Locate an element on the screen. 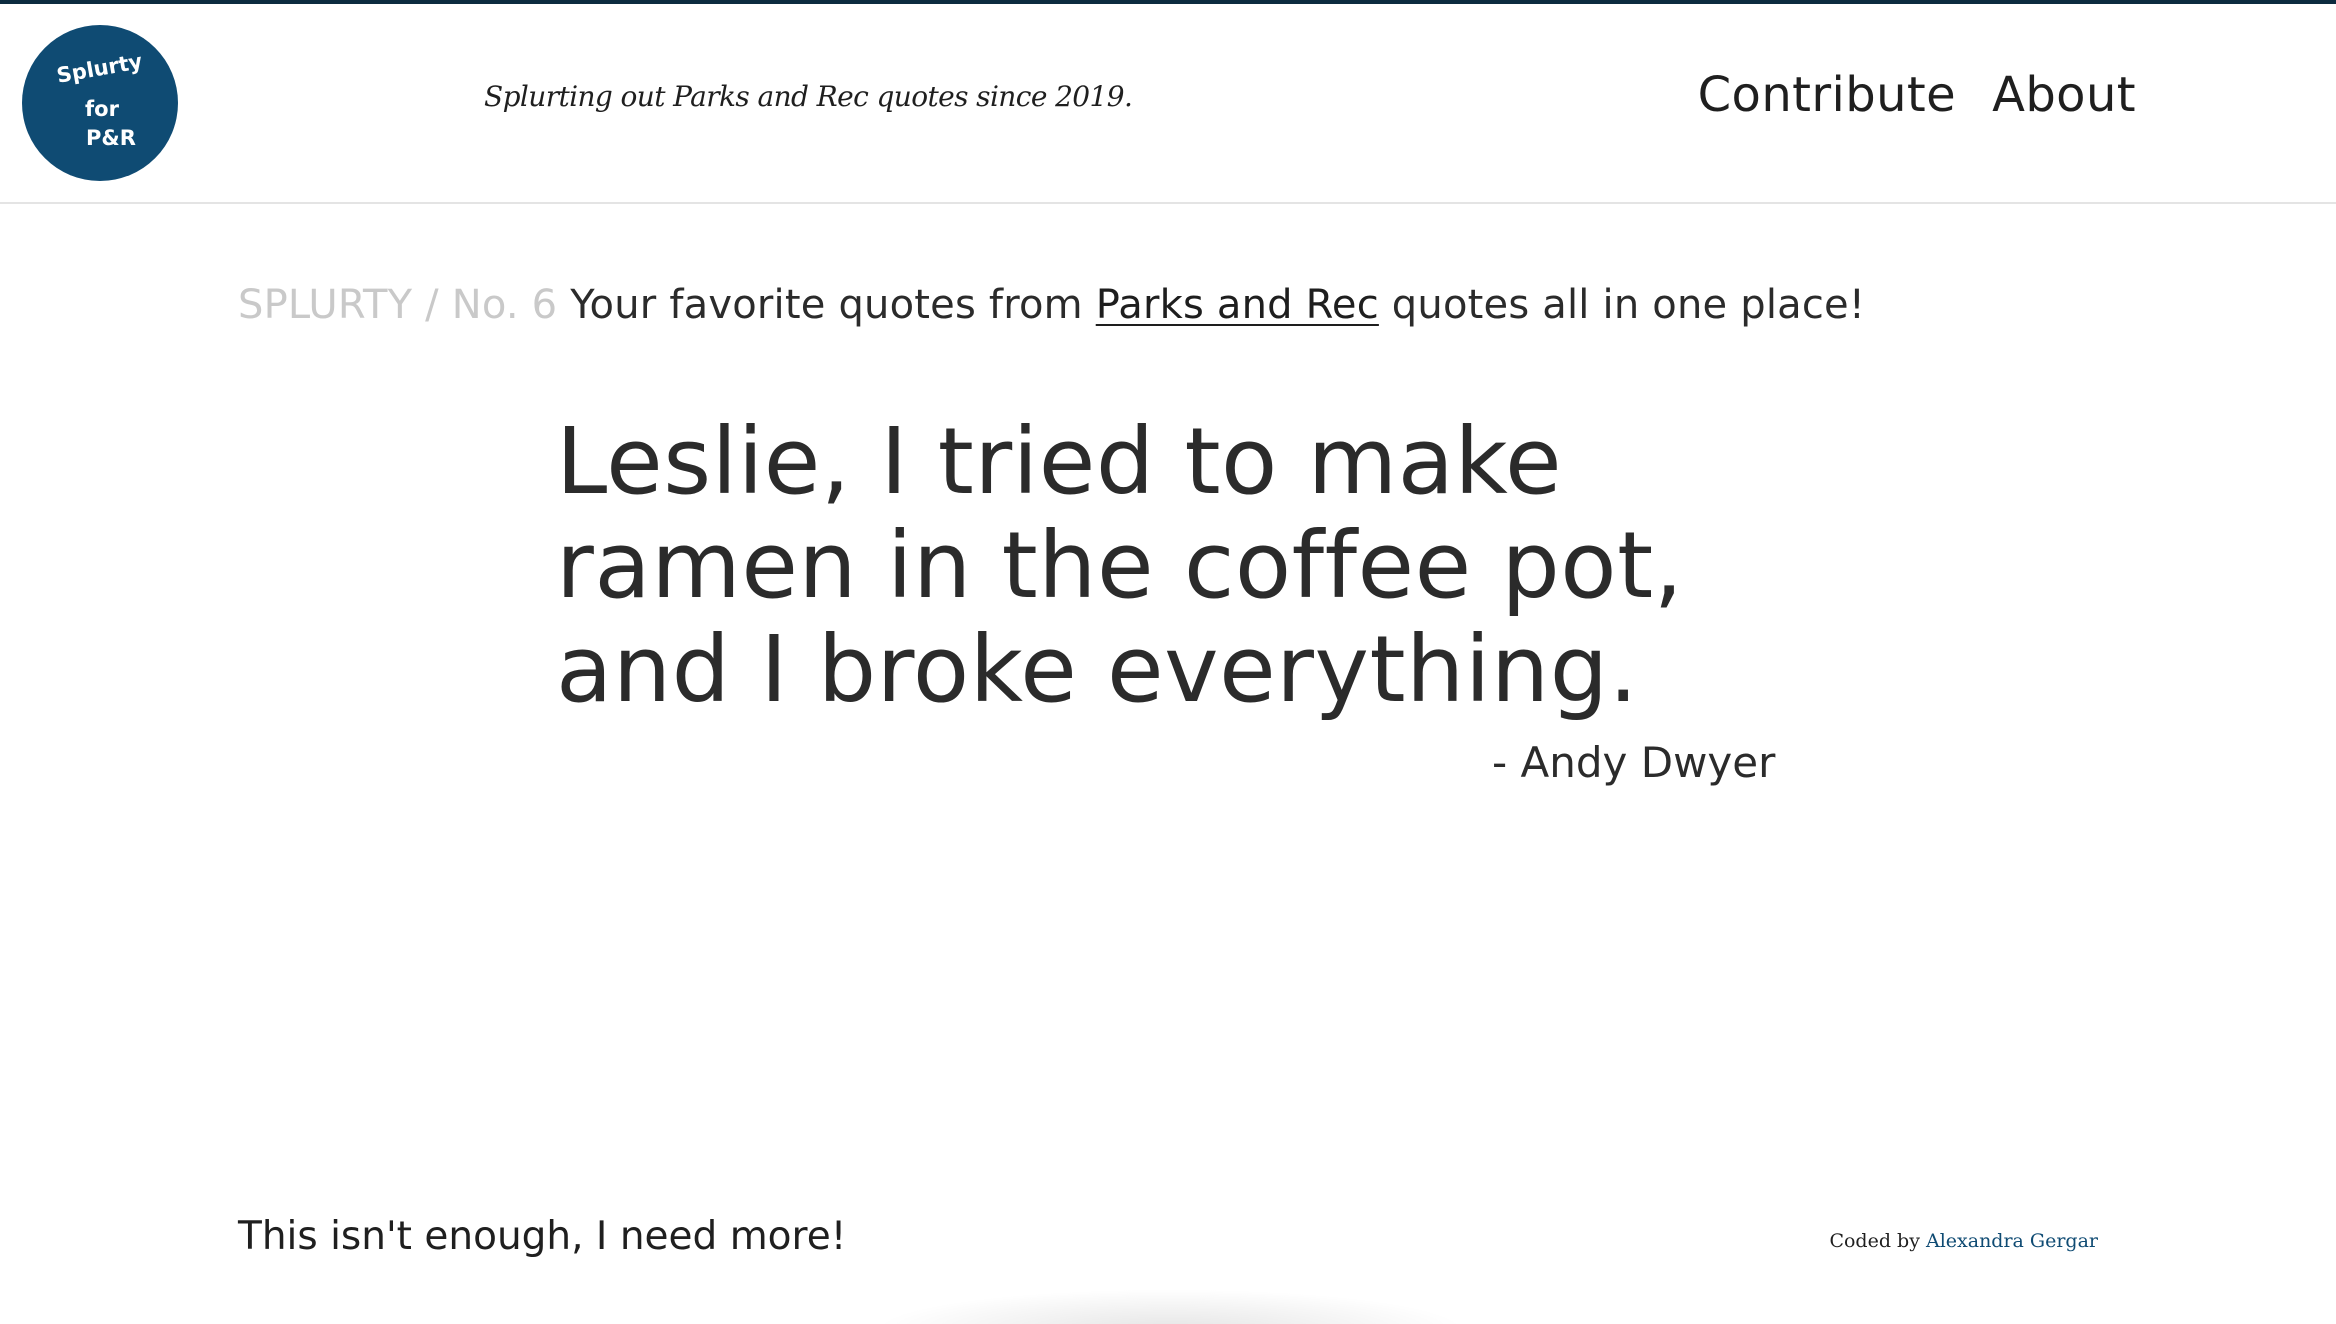  logo-text-line-3: P&R is located at coordinates (111, 138).